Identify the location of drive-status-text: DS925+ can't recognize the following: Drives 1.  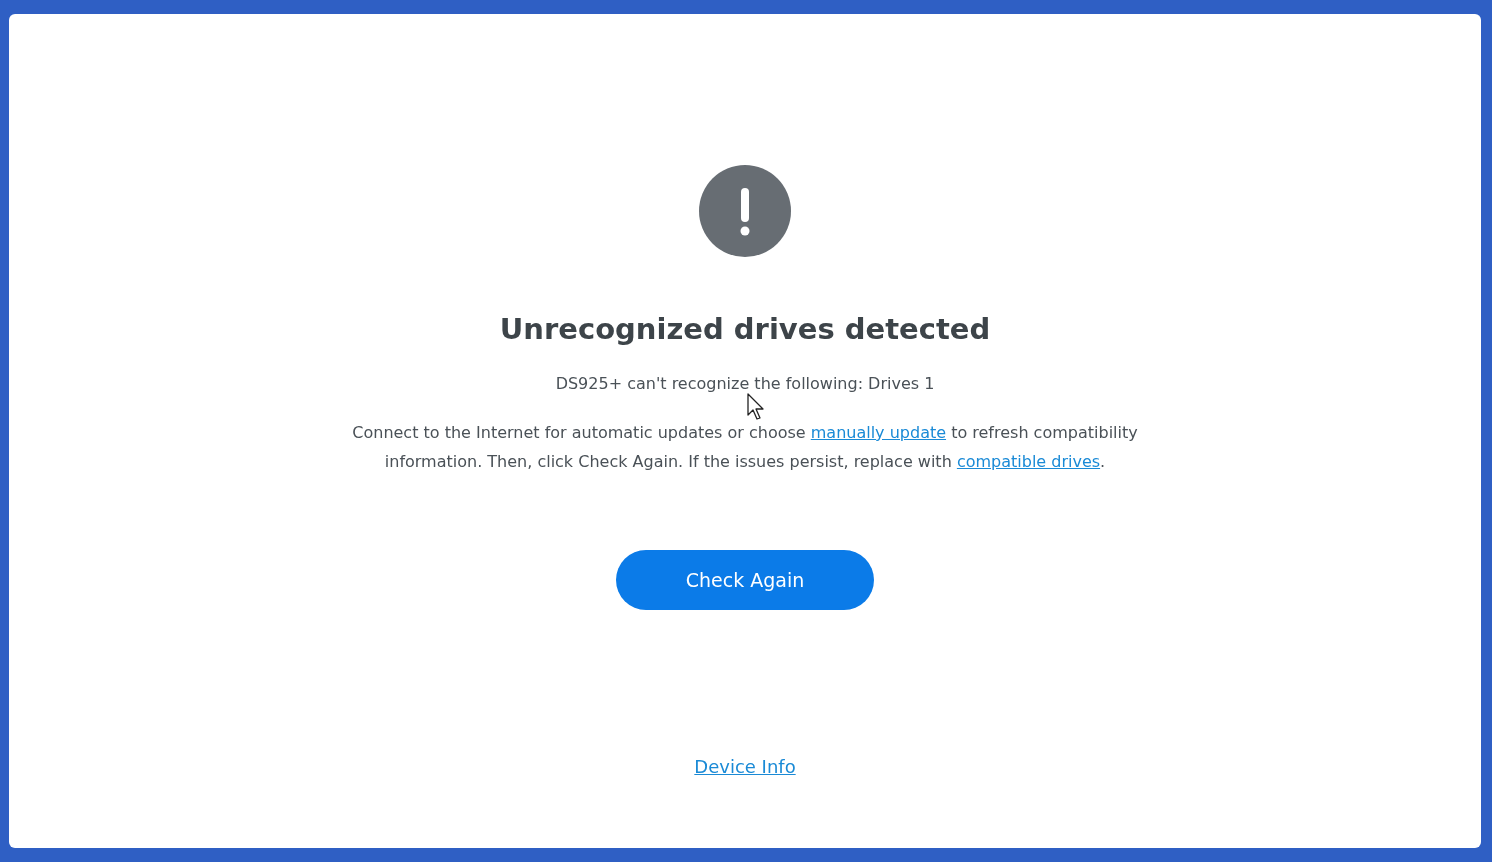
(745, 384).